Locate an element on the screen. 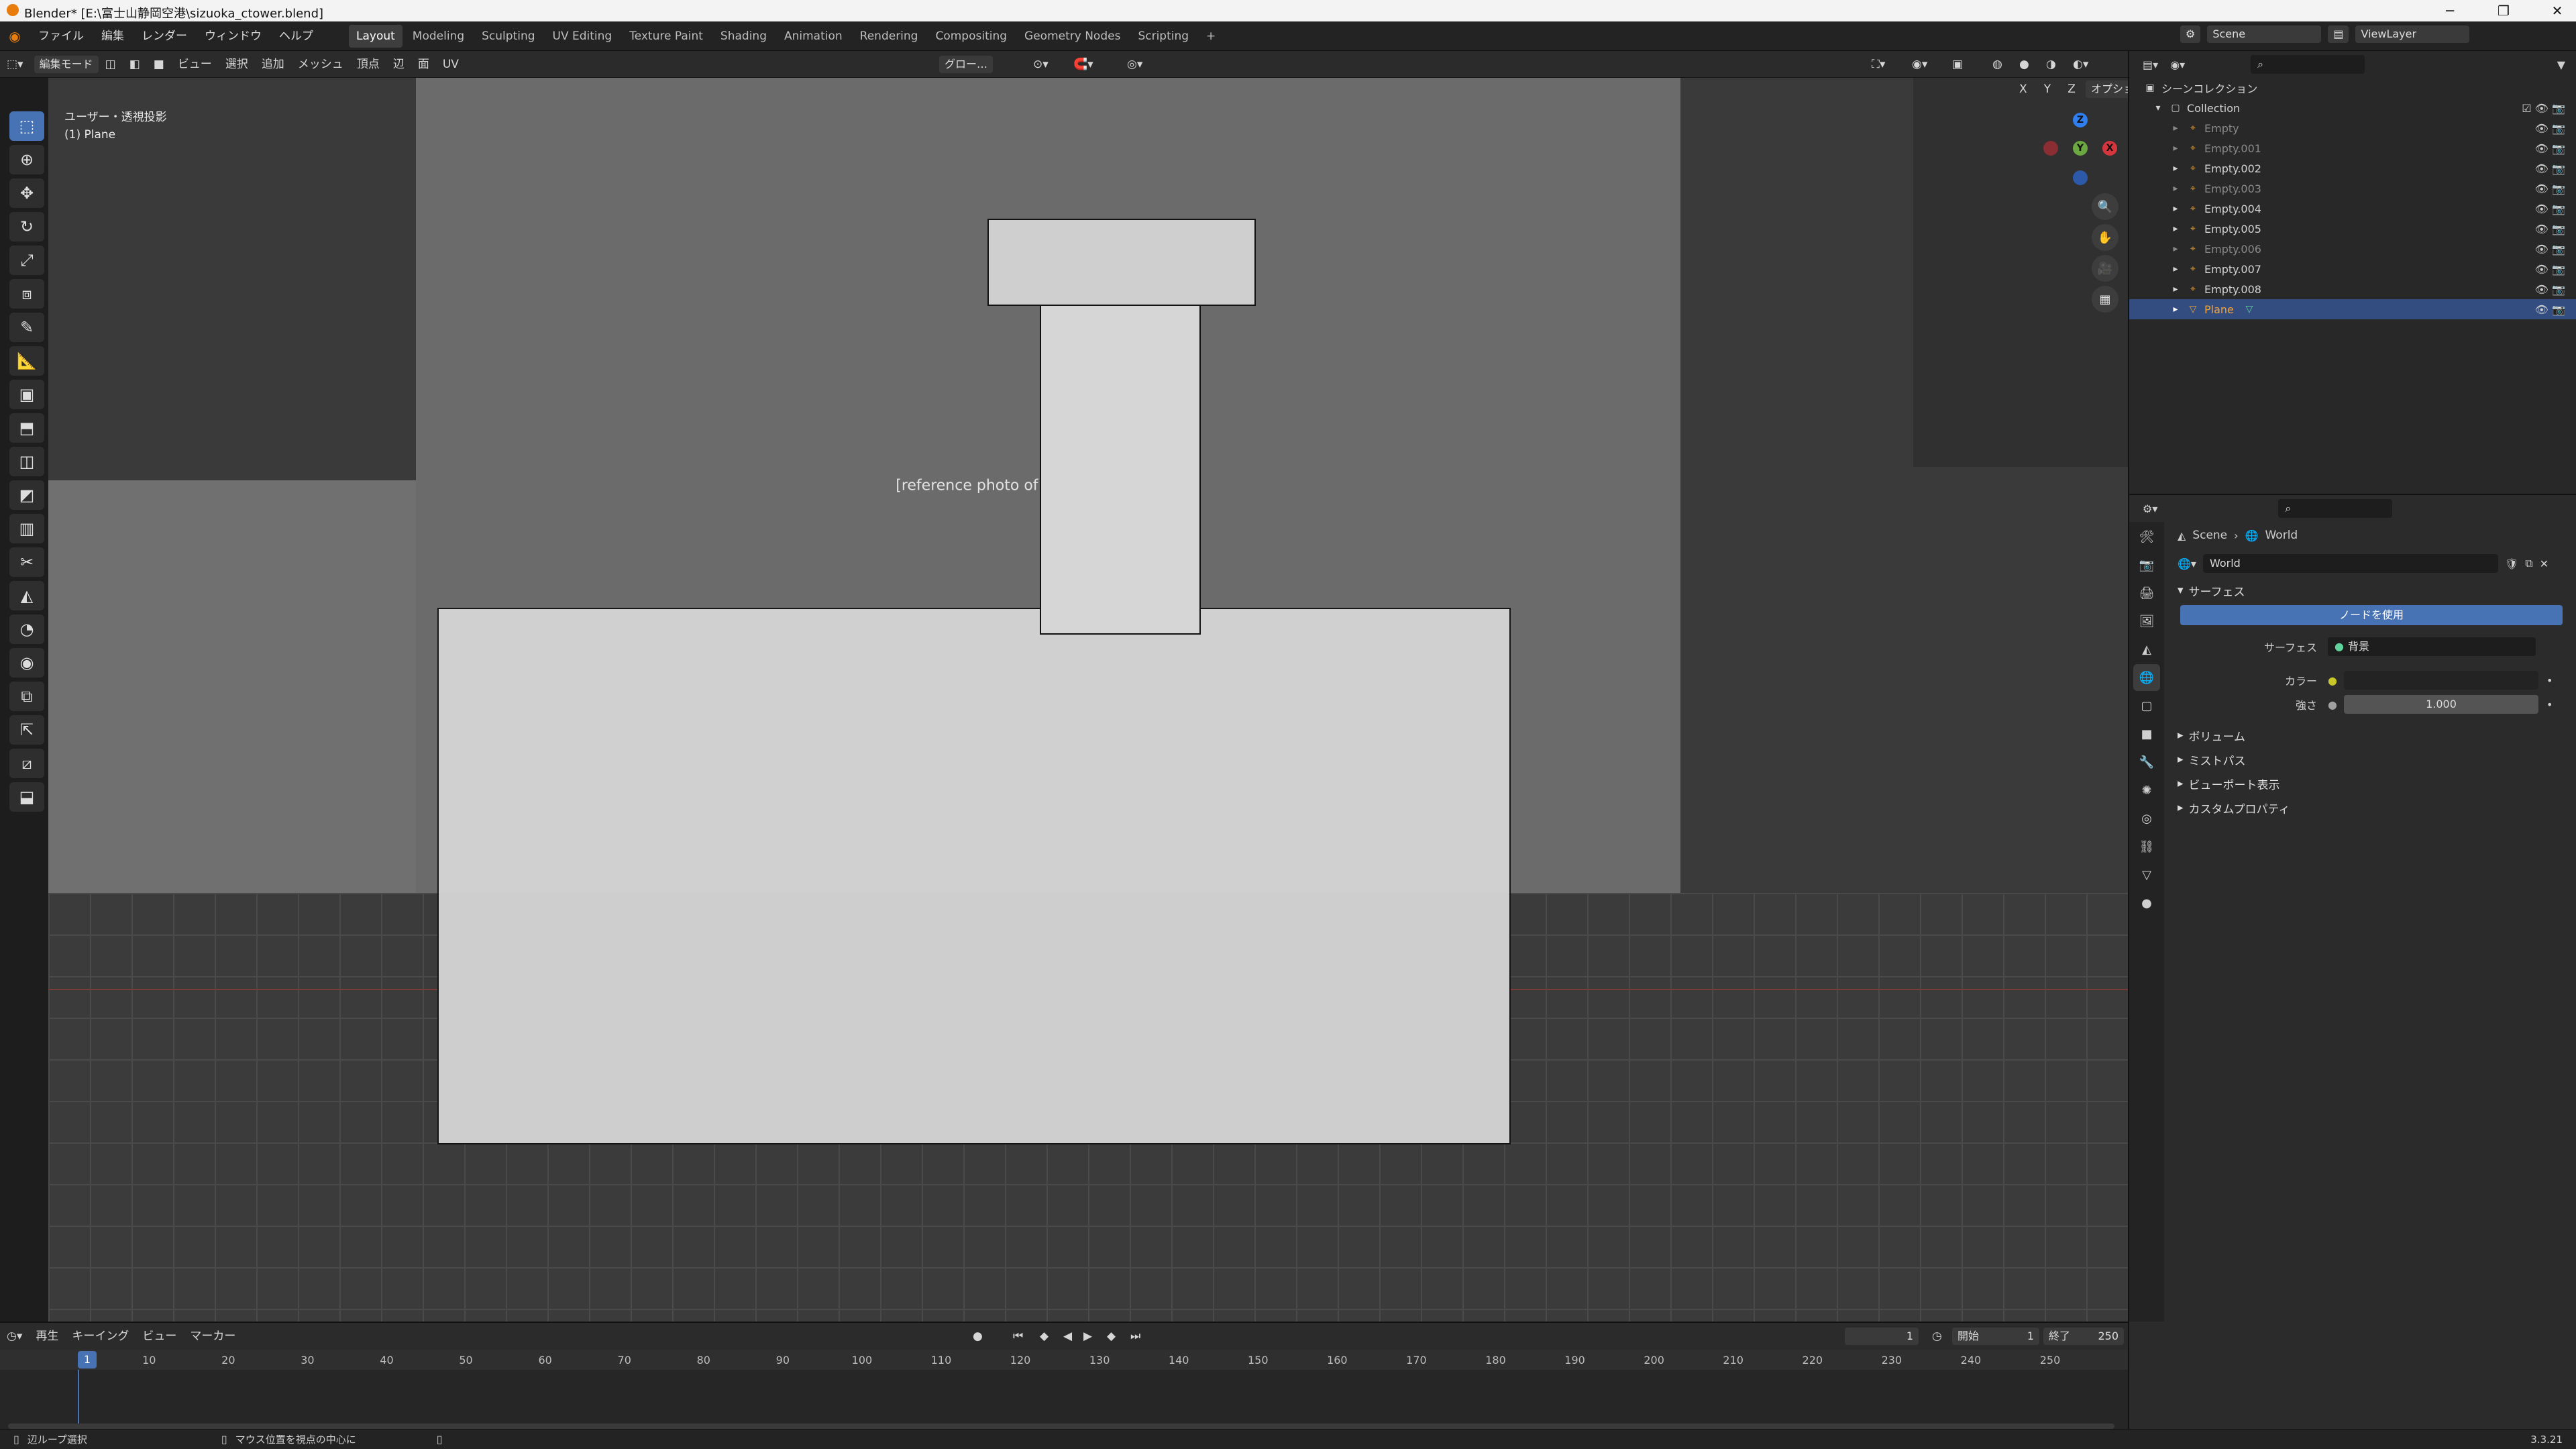 The image size is (2576, 1449). tab-animation: Animation is located at coordinates (813, 36).